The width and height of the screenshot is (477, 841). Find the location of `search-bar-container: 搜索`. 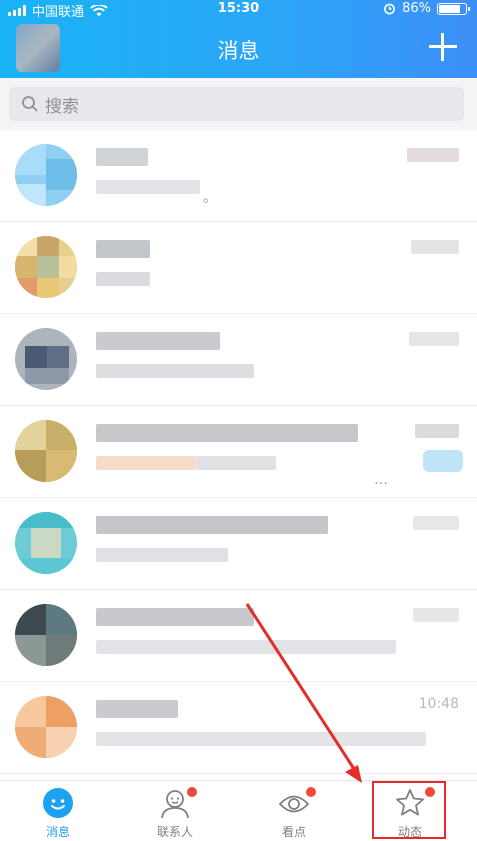

search-bar-container: 搜索 is located at coordinates (238, 104).